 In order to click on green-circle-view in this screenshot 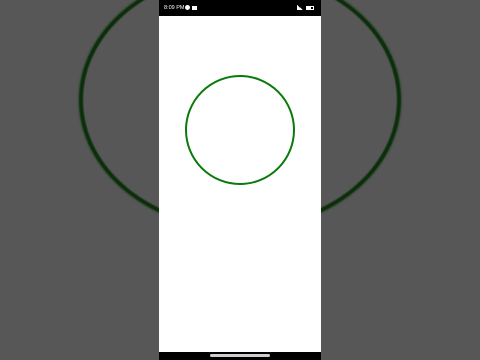, I will do `click(240, 130)`.